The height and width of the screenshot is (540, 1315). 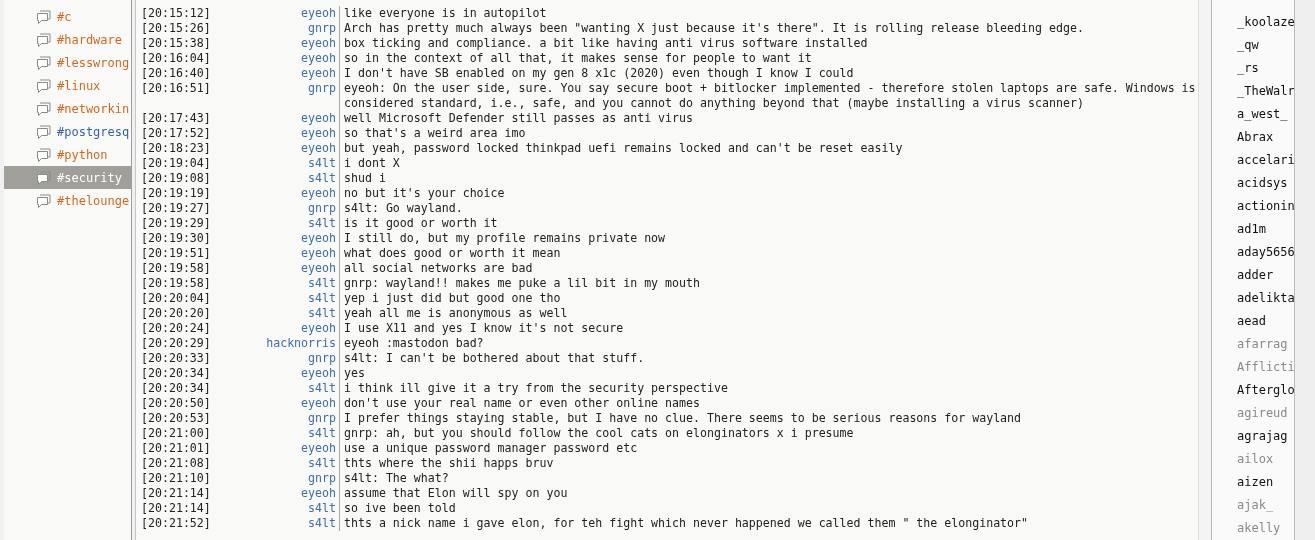 What do you see at coordinates (93, 108) in the screenshot?
I see `channel-name: #networkin` at bounding box center [93, 108].